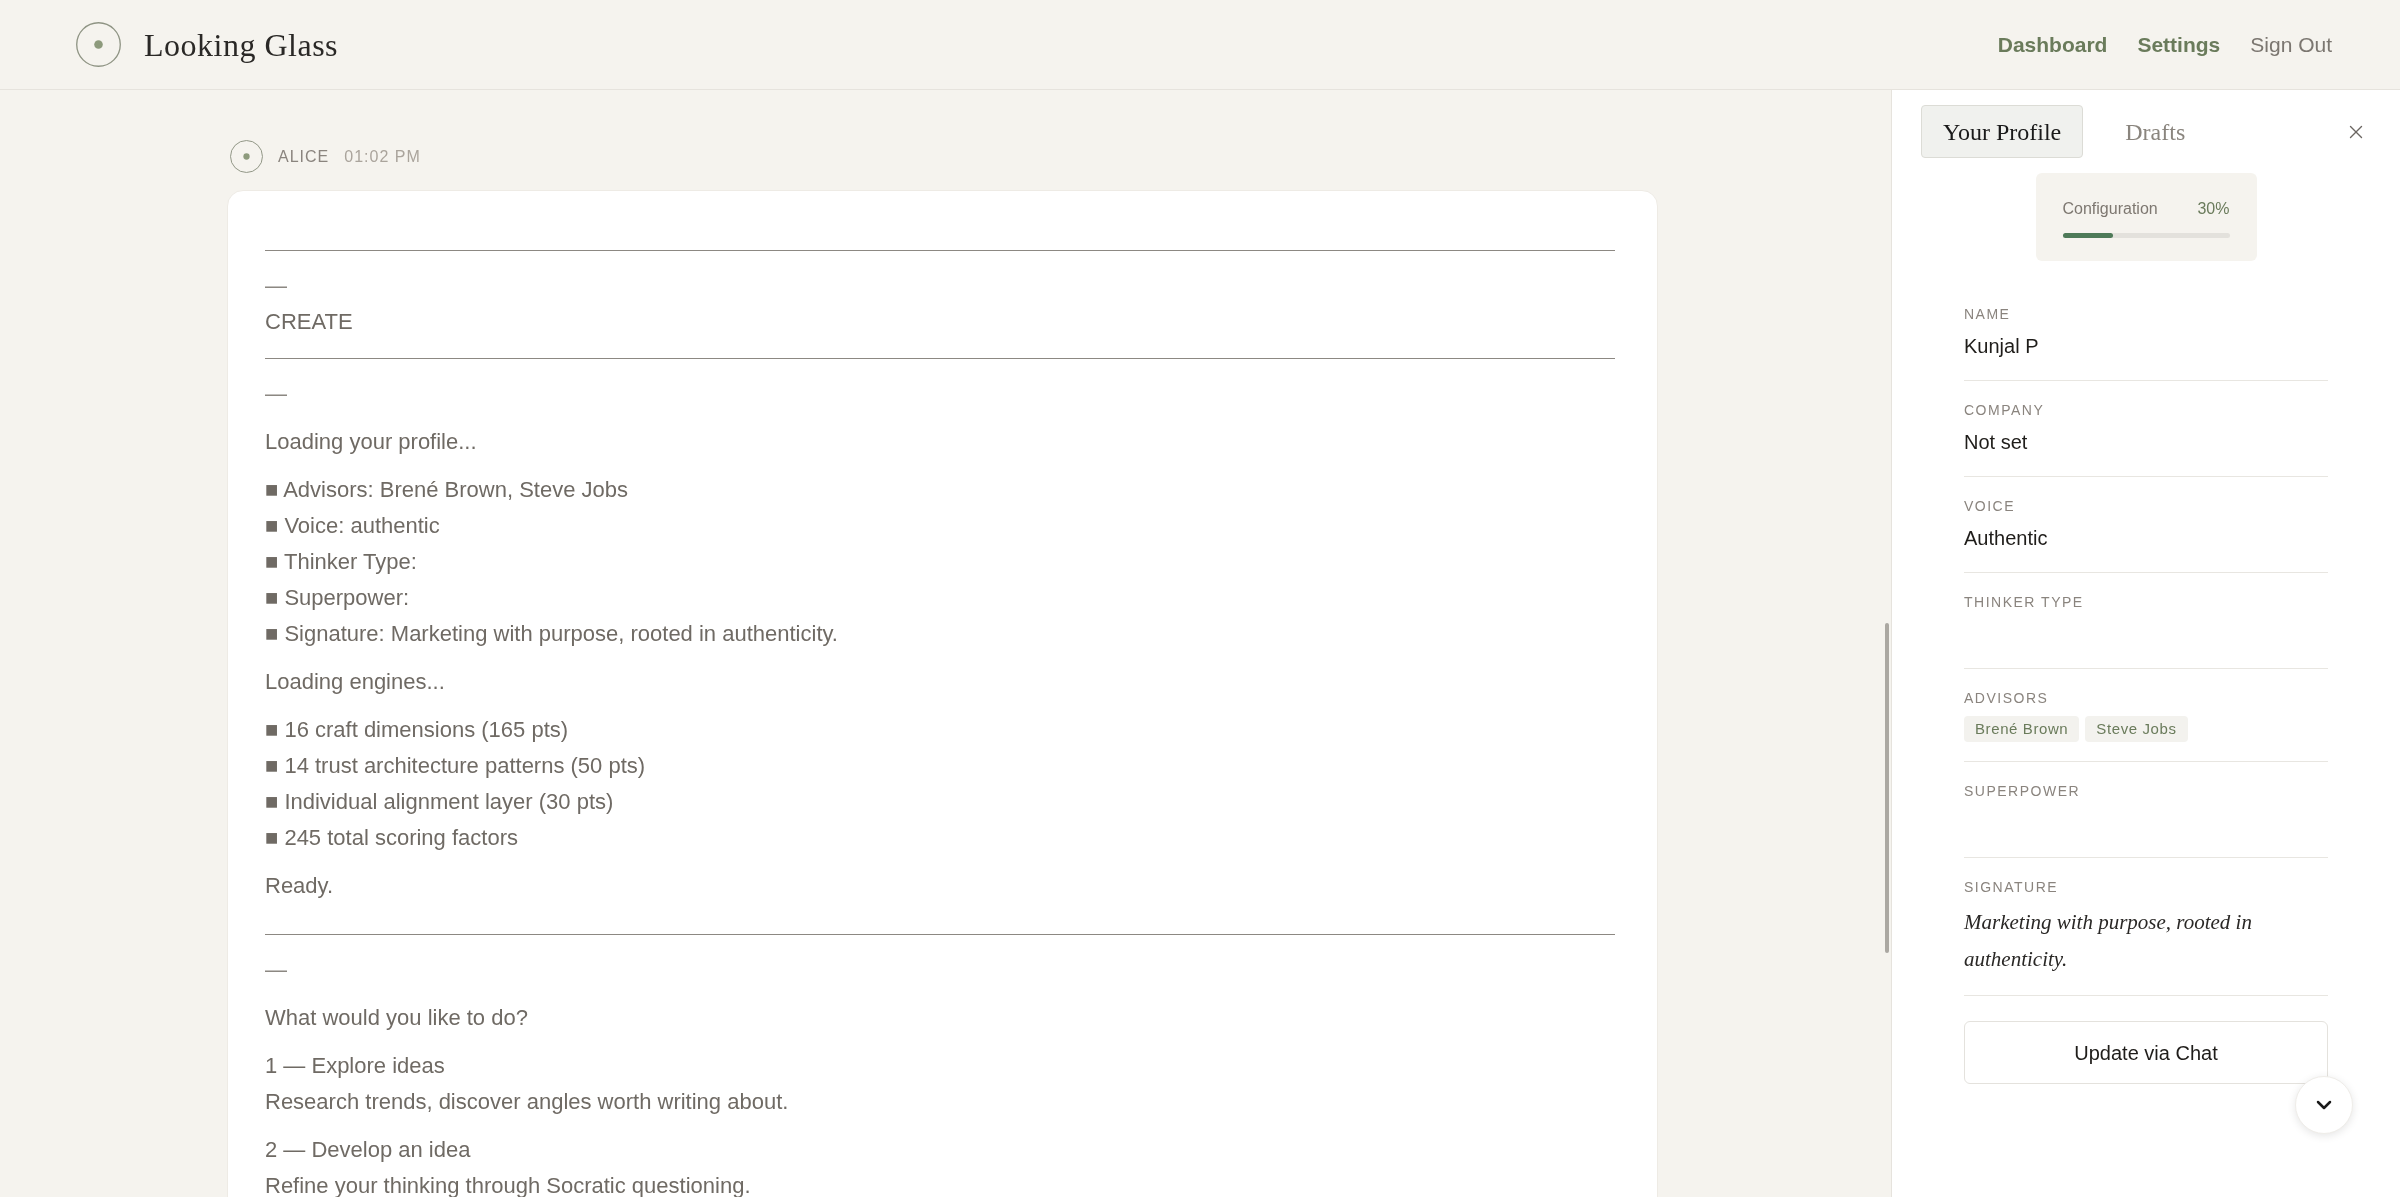 Image resolution: width=2400 pixels, height=1197 pixels. What do you see at coordinates (1996, 442) in the screenshot?
I see `field-value: Not set` at bounding box center [1996, 442].